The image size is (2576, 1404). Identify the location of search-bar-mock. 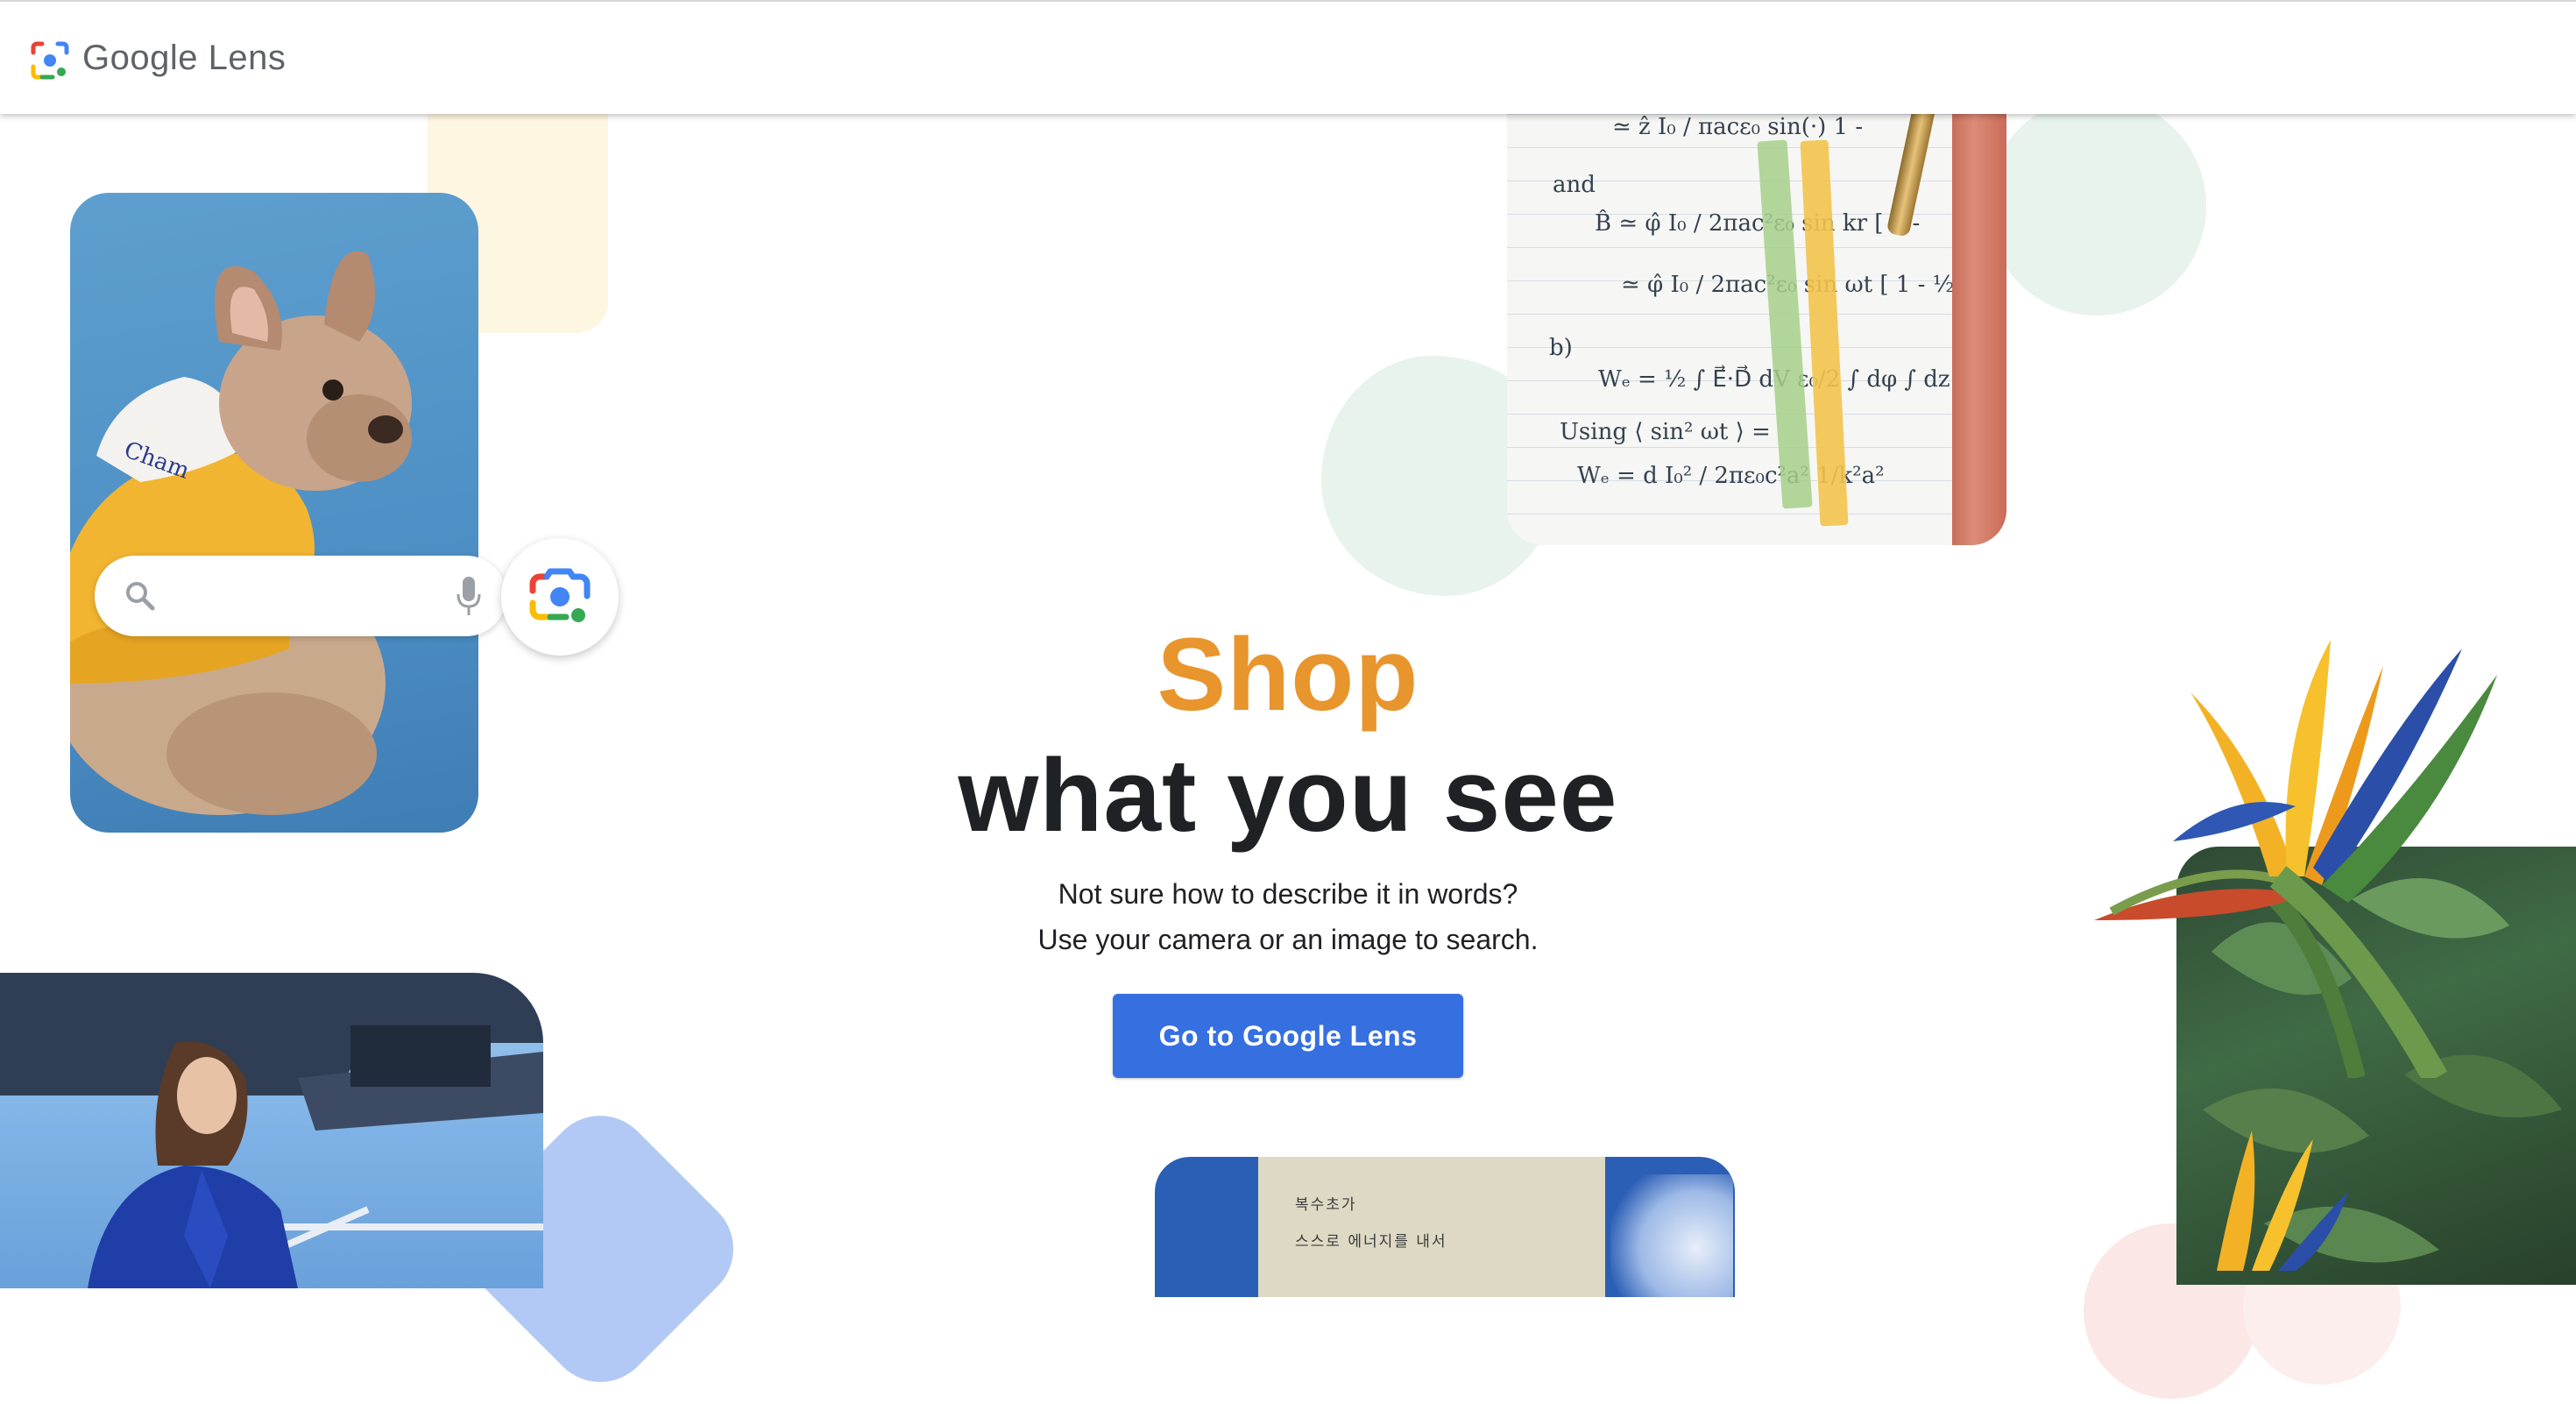
(300, 596).